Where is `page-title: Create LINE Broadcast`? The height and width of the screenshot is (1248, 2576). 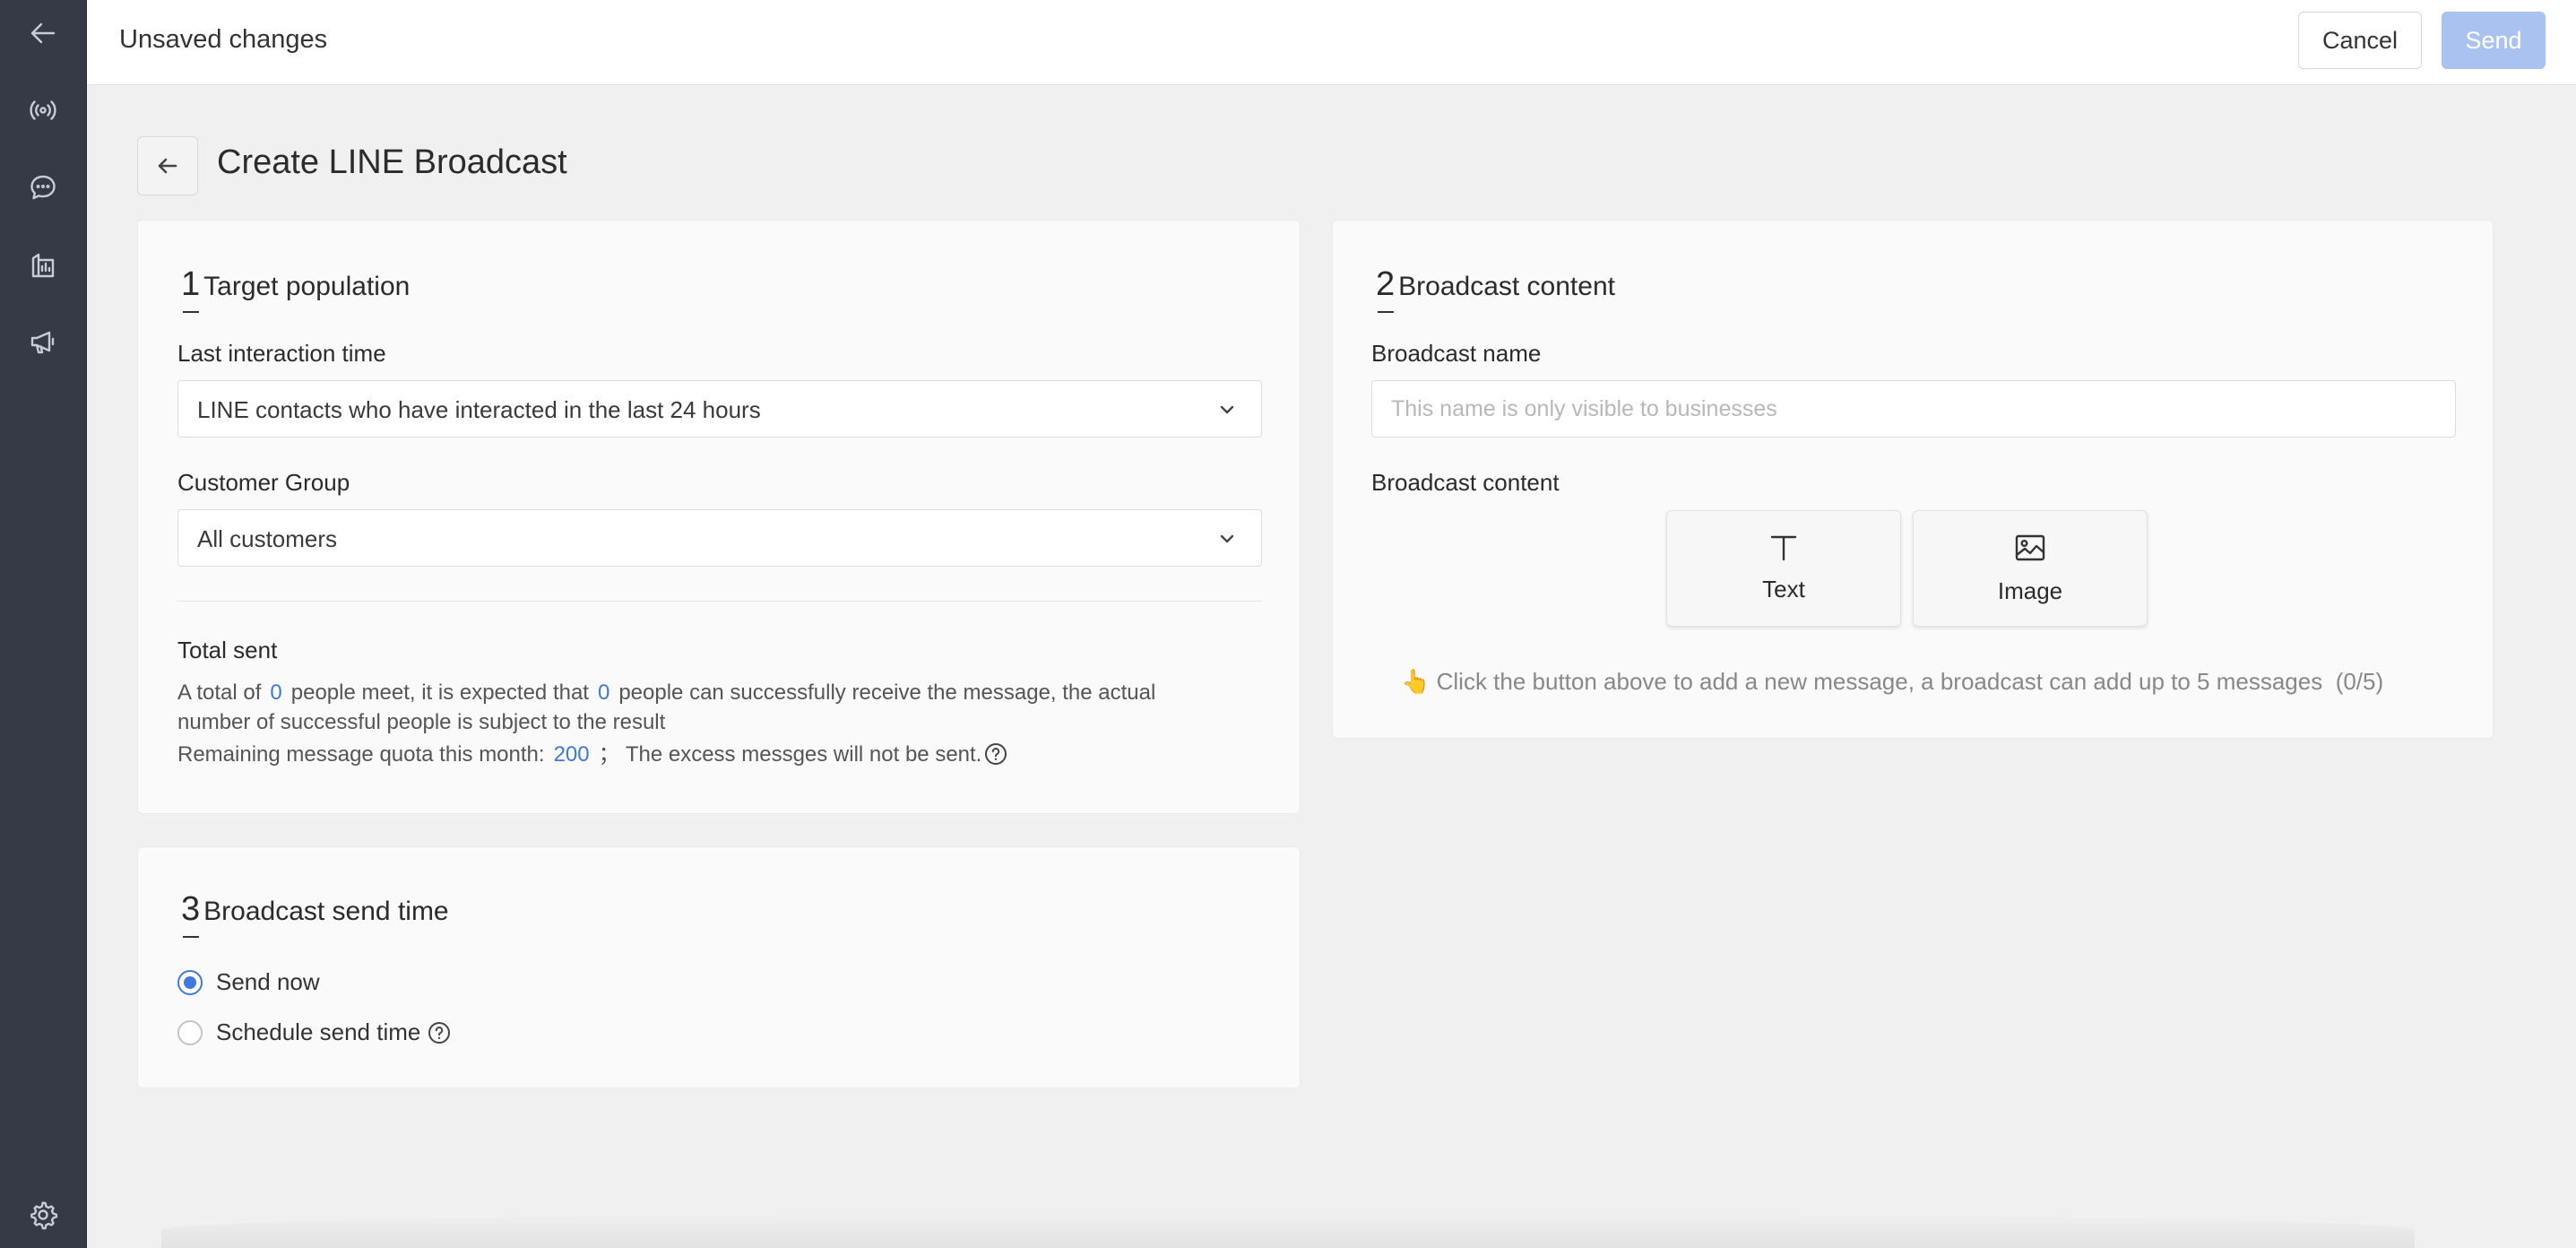
page-title: Create LINE Broadcast is located at coordinates (392, 162).